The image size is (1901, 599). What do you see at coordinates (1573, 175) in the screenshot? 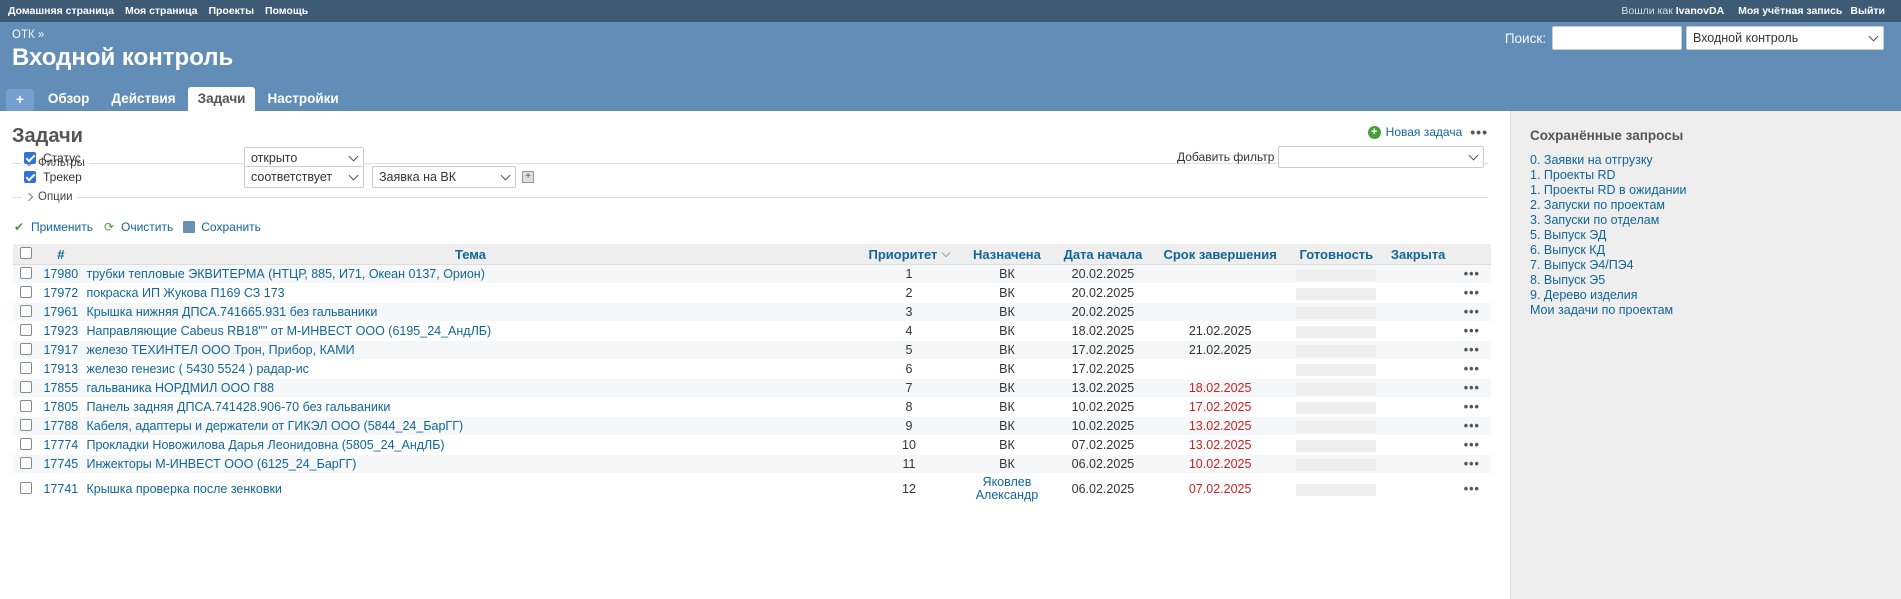
I see `saved-query-link: 1. Проекты RD` at bounding box center [1573, 175].